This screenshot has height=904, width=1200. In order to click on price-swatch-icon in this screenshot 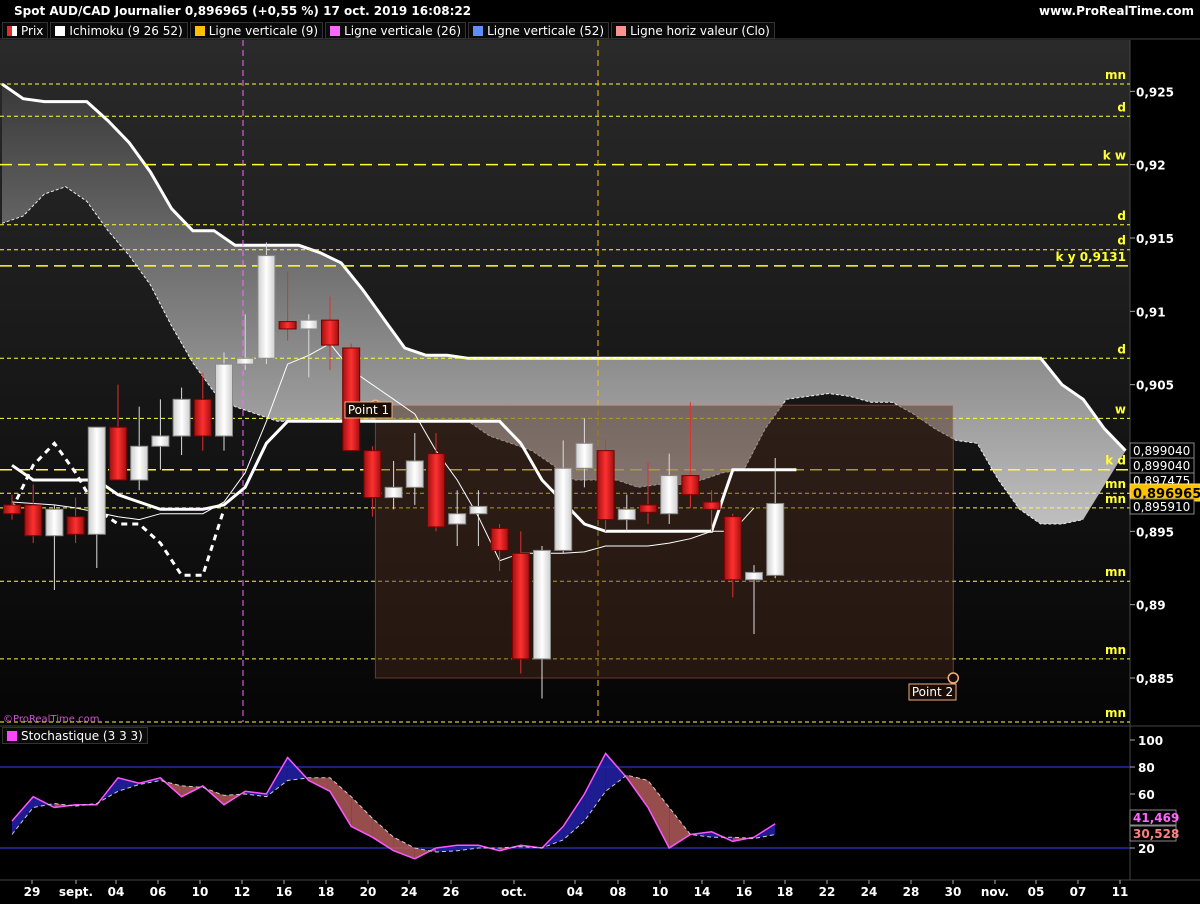, I will do `click(12, 30)`.